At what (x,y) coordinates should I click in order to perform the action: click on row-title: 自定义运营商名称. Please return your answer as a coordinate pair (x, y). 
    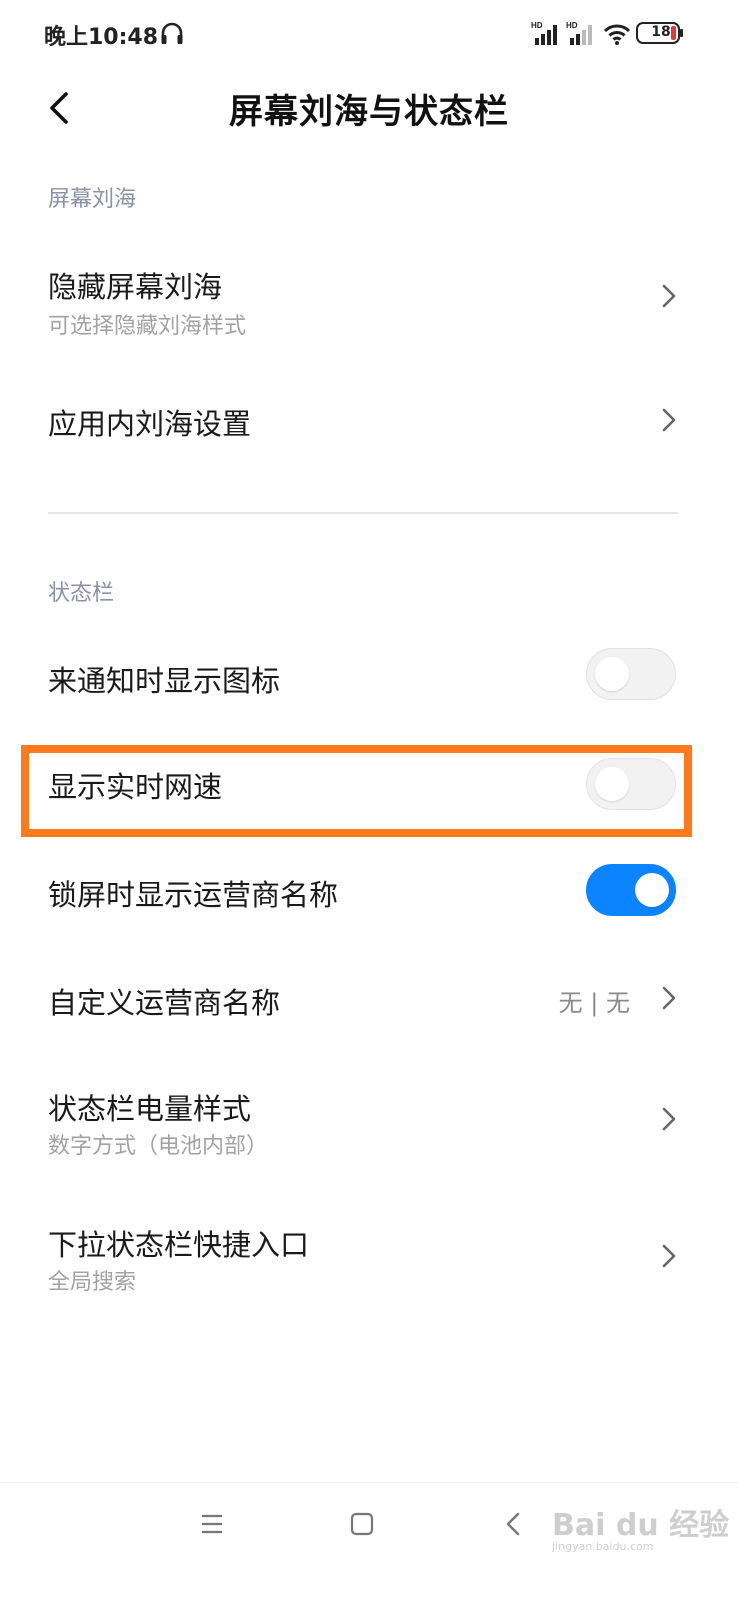
    Looking at the image, I should click on (164, 1003).